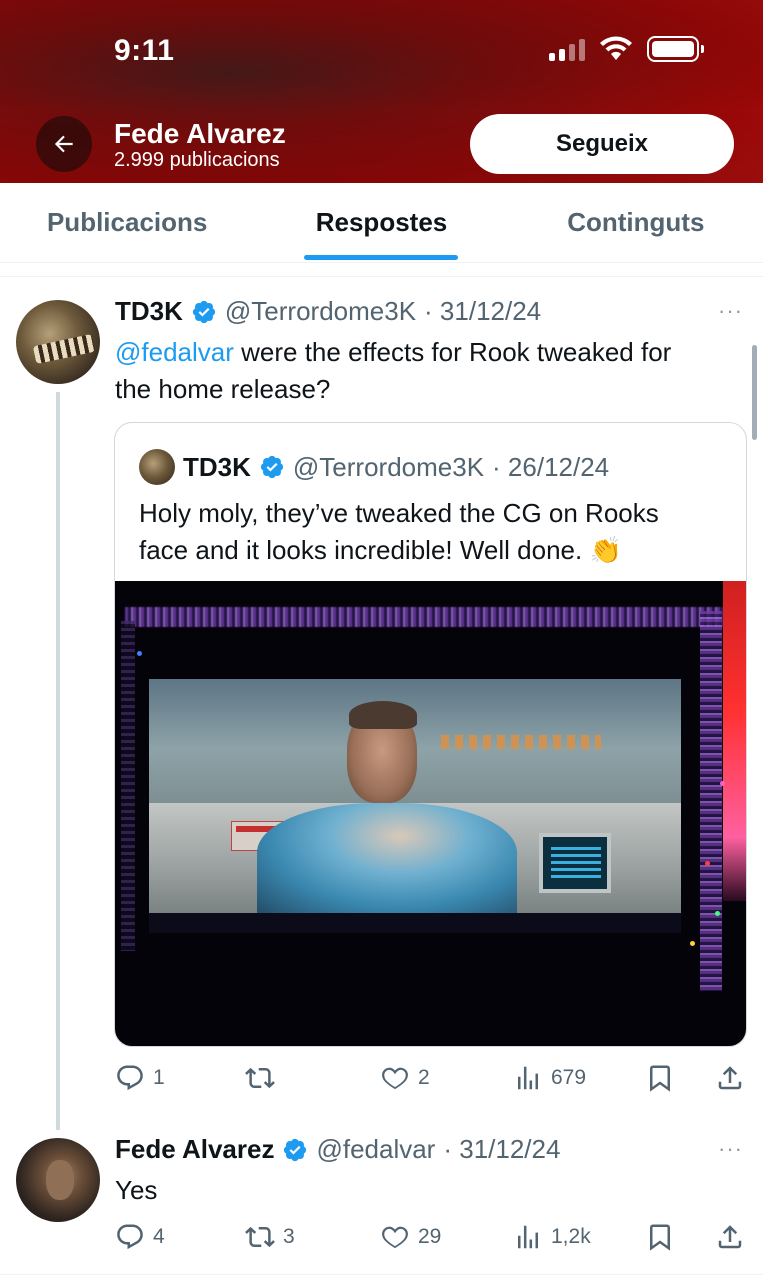  What do you see at coordinates (159, 1236) in the screenshot?
I see `reply-count: 4` at bounding box center [159, 1236].